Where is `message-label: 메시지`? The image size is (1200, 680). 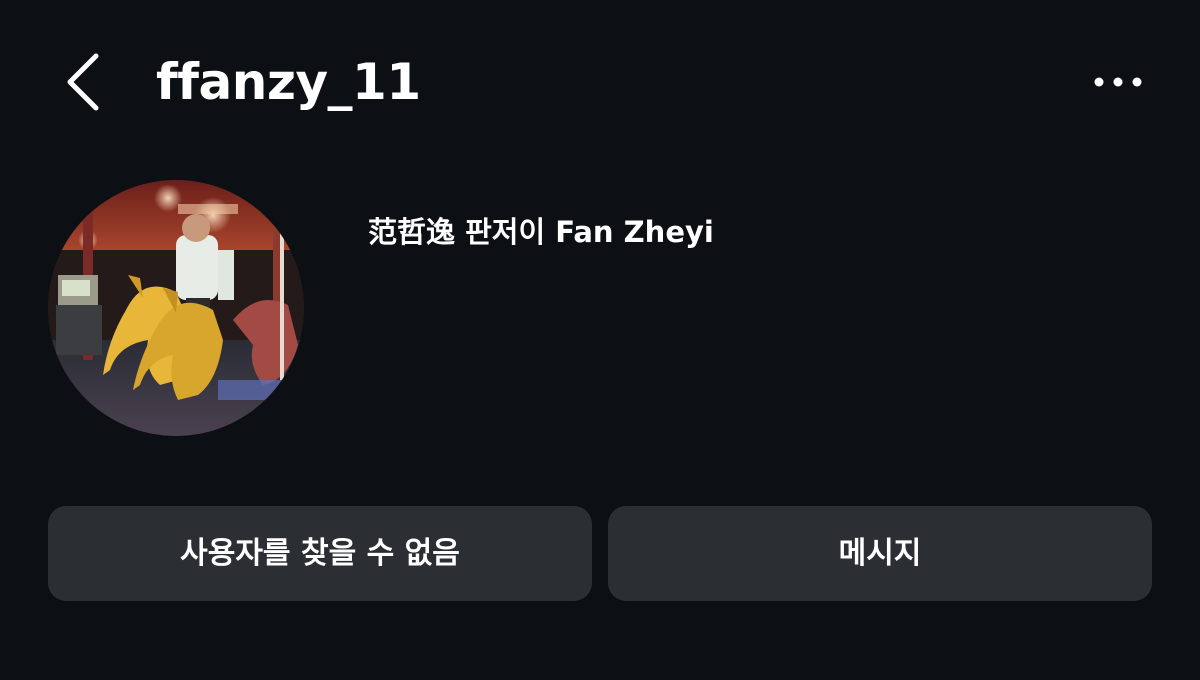
message-label: 메시지 is located at coordinates (880, 553).